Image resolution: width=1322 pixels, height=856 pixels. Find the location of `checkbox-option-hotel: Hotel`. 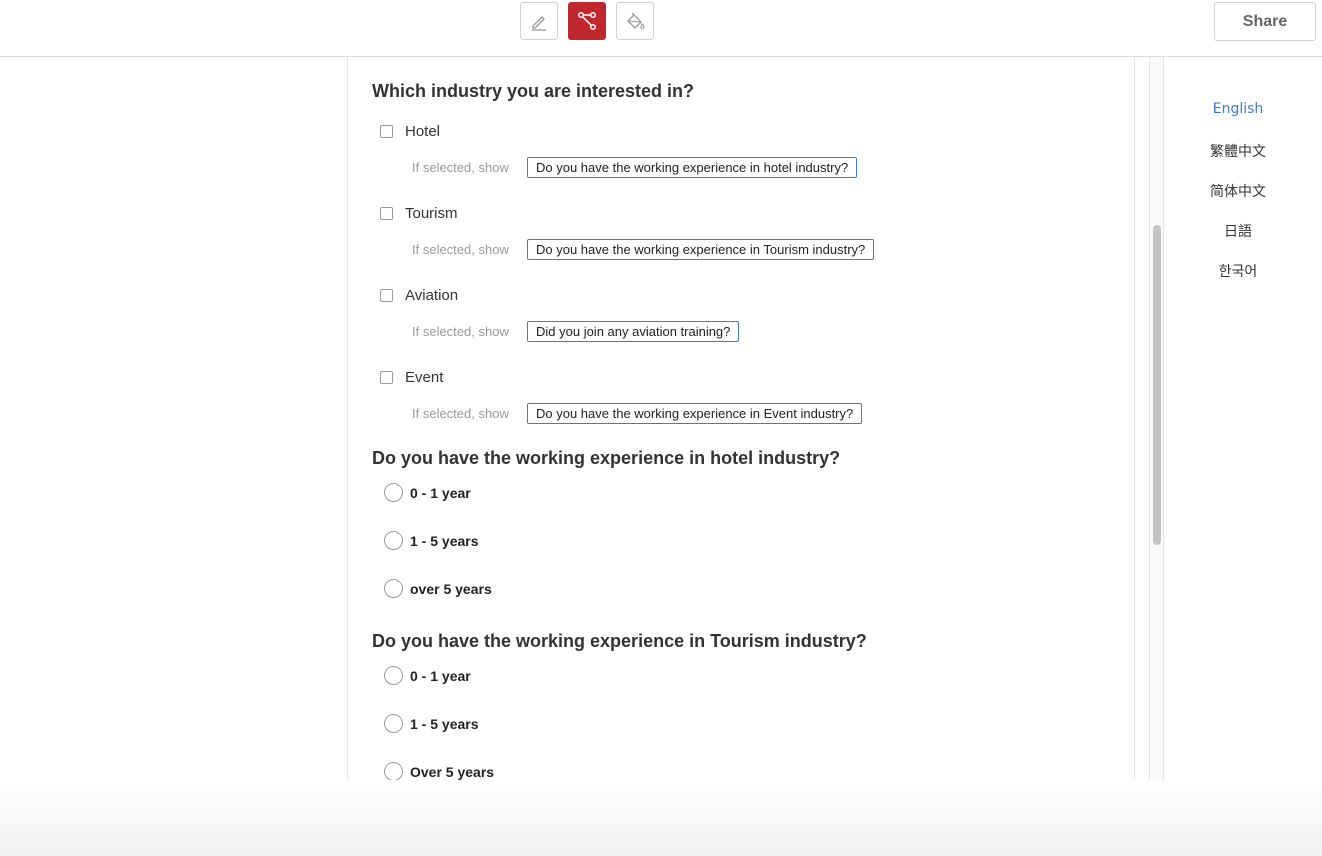

checkbox-option-hotel: Hotel is located at coordinates (410, 131).